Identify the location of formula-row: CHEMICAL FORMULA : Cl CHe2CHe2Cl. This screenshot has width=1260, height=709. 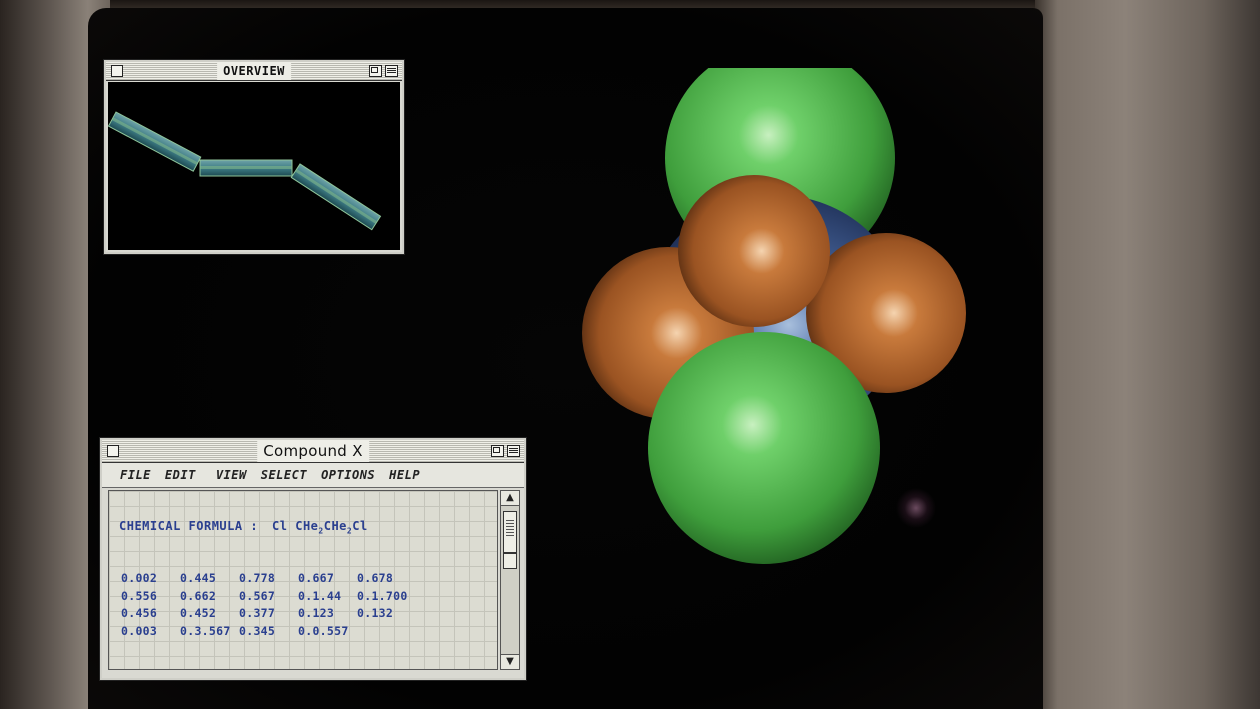
(243, 527).